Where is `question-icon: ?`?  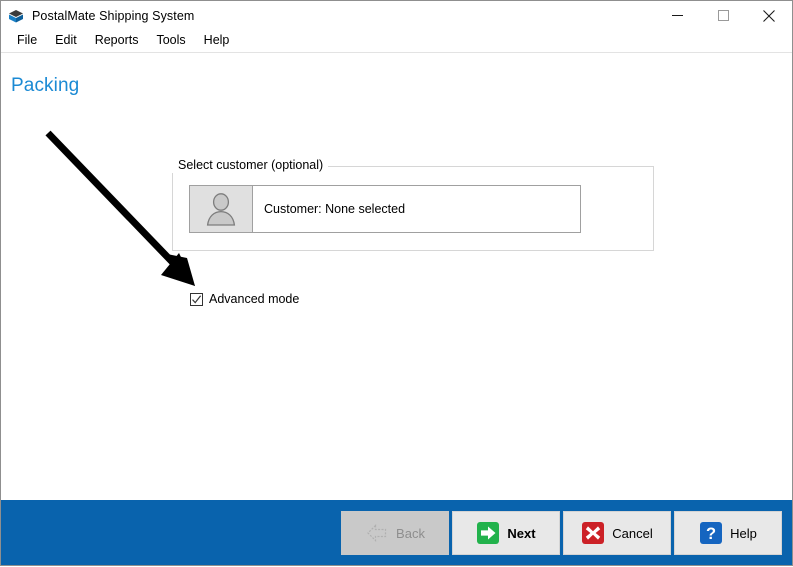 question-icon: ? is located at coordinates (711, 533).